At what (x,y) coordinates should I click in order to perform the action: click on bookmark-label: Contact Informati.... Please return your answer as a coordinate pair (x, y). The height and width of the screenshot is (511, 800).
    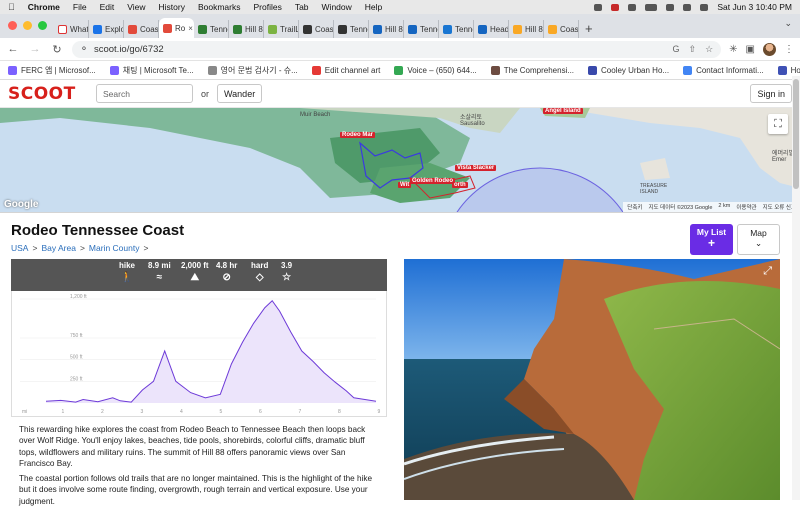
    Looking at the image, I should click on (730, 70).